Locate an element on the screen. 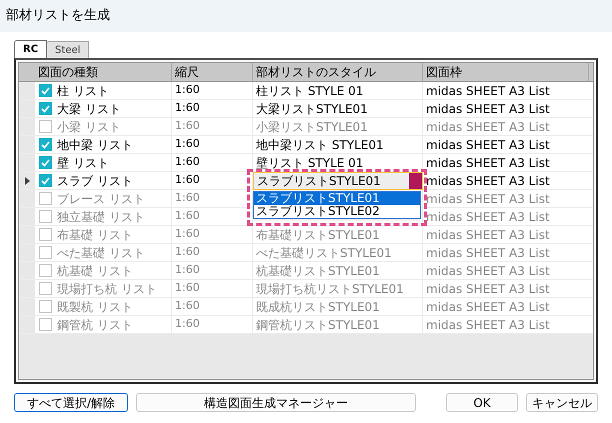 The height and width of the screenshot is (423, 612). table-cell-text: 既成杭リストSTYLE01 is located at coordinates (318, 307).